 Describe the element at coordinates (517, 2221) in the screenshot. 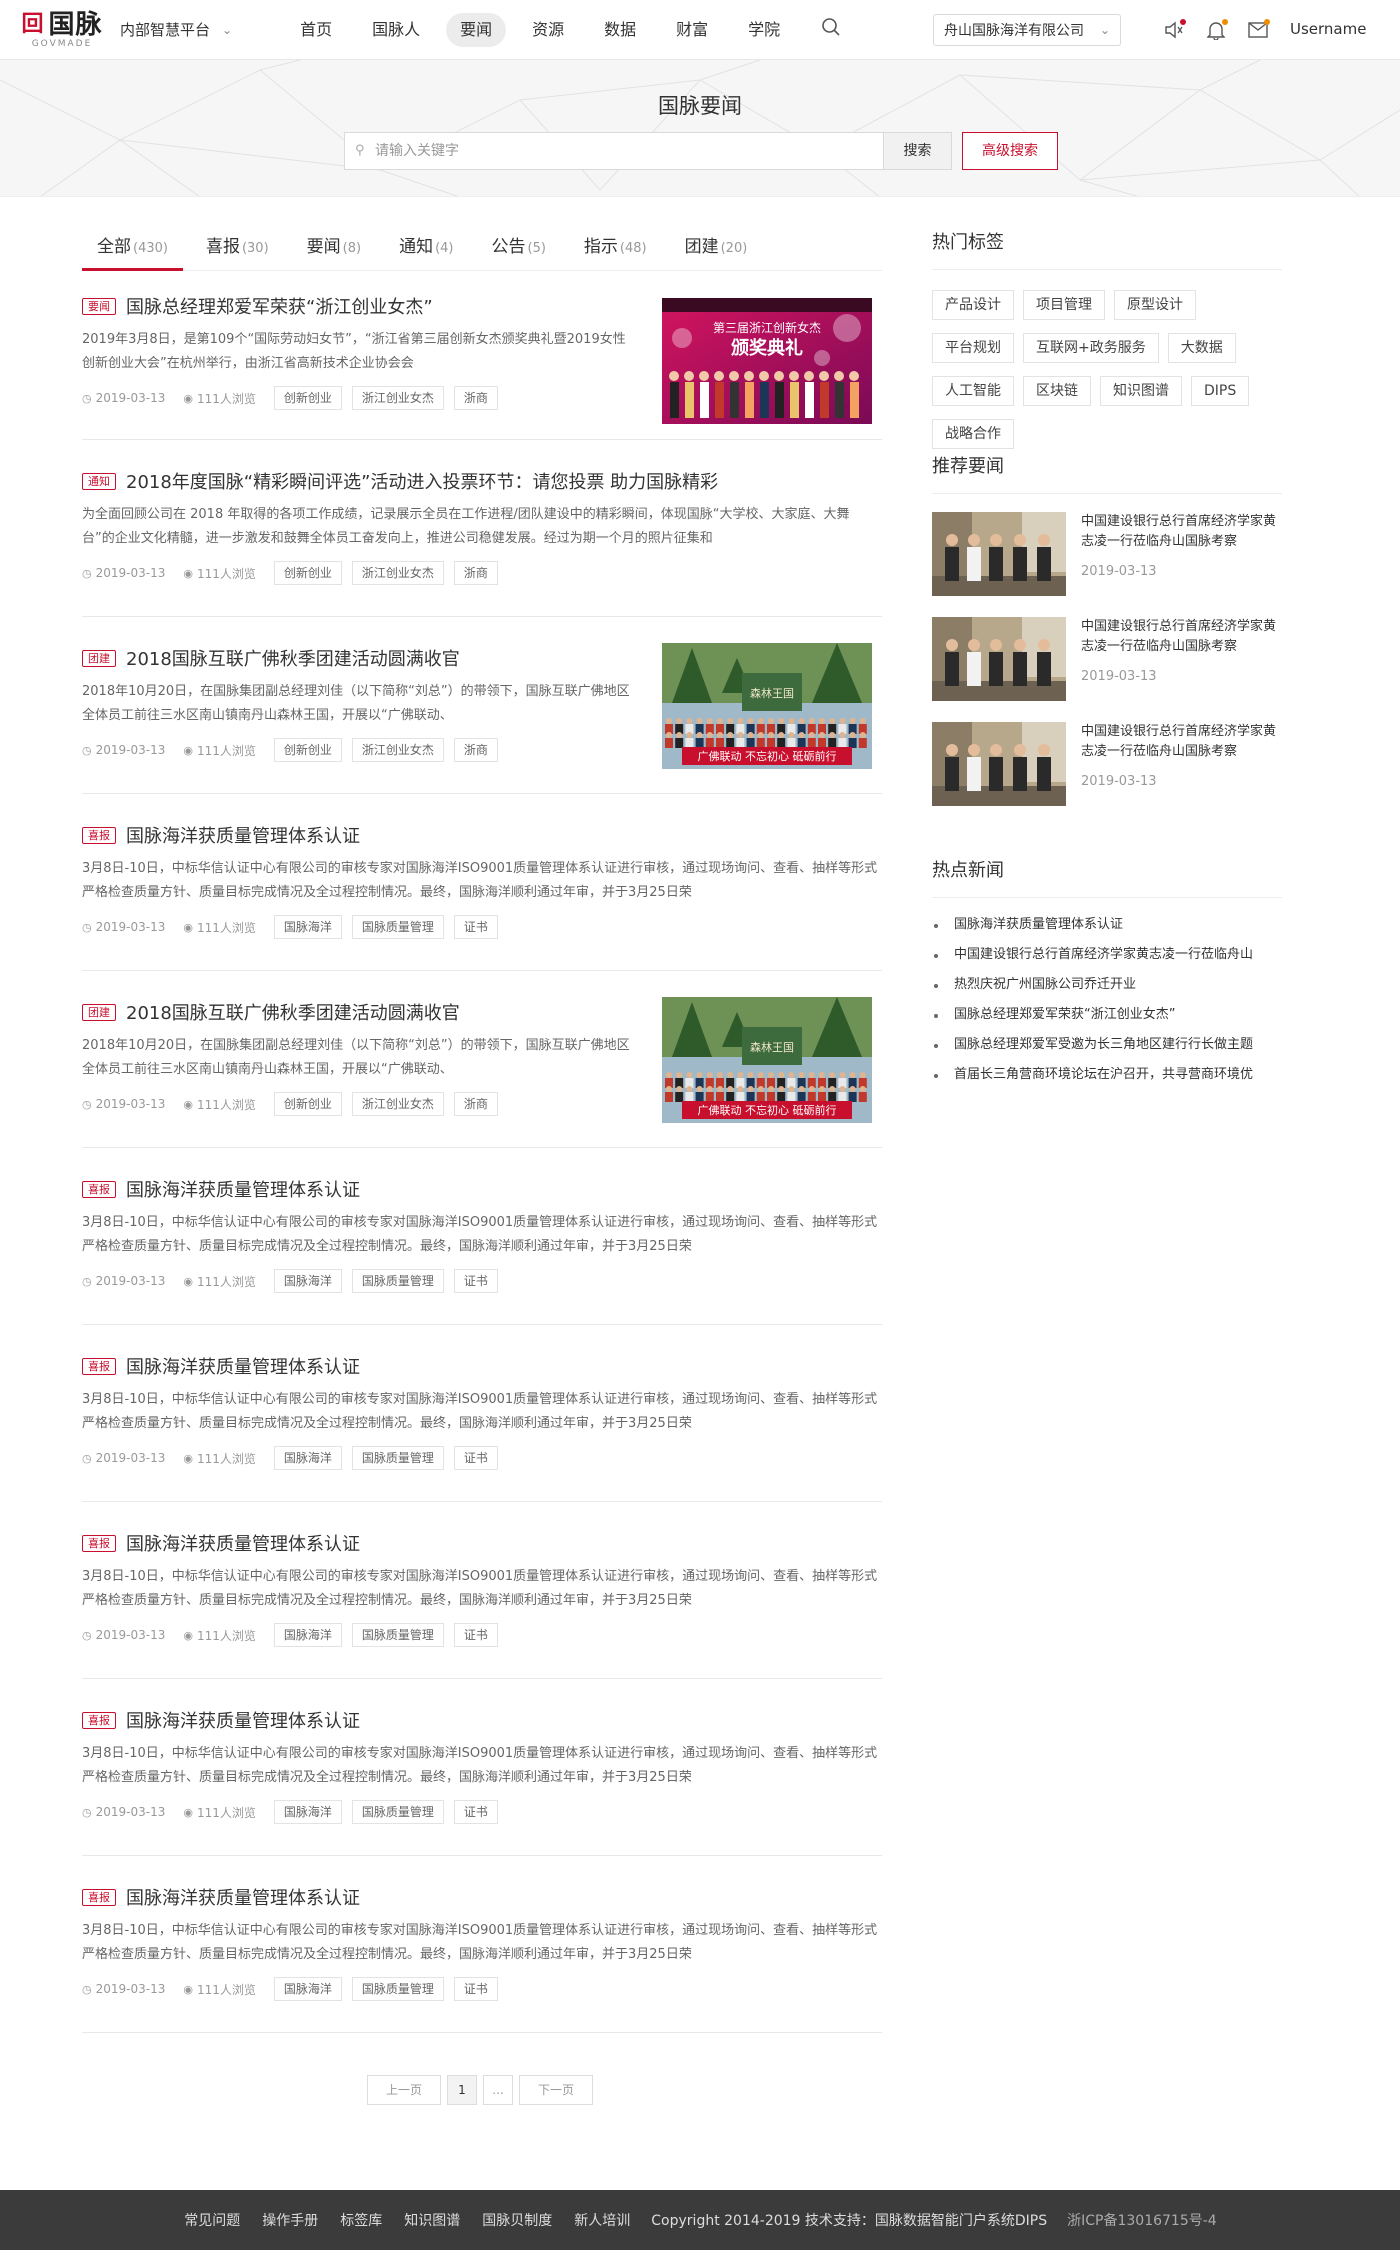

I see `footer-link: 国脉贝制度` at that location.